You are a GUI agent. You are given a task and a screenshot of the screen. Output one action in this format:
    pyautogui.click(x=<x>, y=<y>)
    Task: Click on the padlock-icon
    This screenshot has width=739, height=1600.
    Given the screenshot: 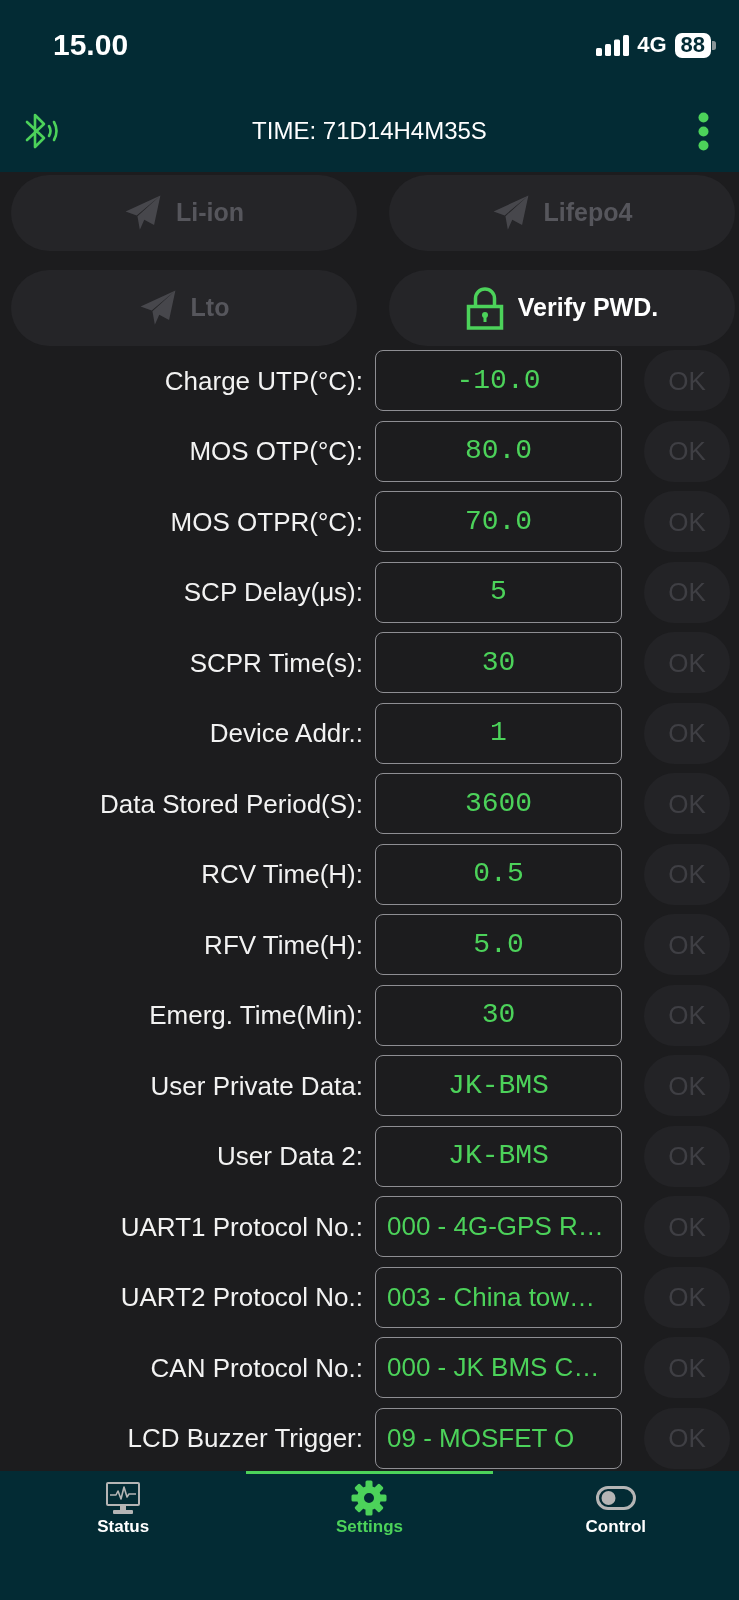 What is the action you would take?
    pyautogui.click(x=484, y=308)
    